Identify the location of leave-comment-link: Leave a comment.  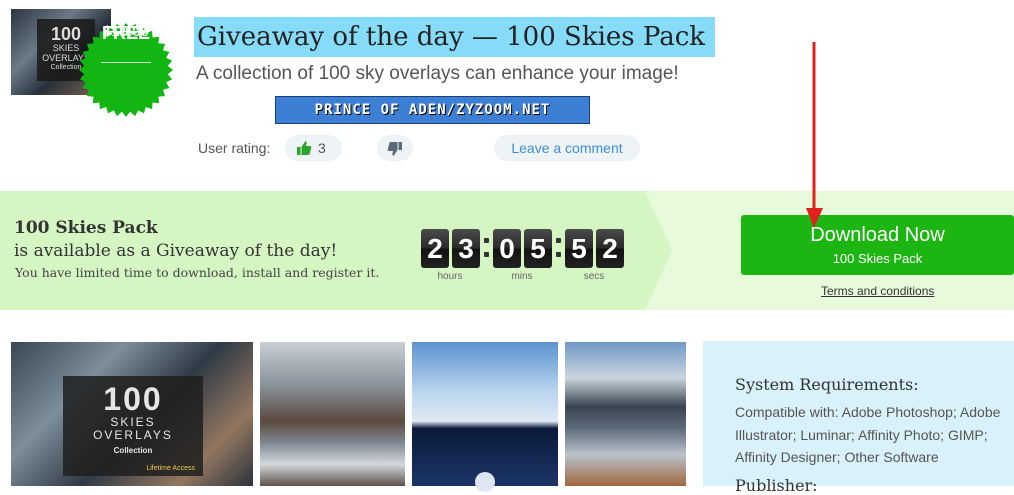
(567, 148).